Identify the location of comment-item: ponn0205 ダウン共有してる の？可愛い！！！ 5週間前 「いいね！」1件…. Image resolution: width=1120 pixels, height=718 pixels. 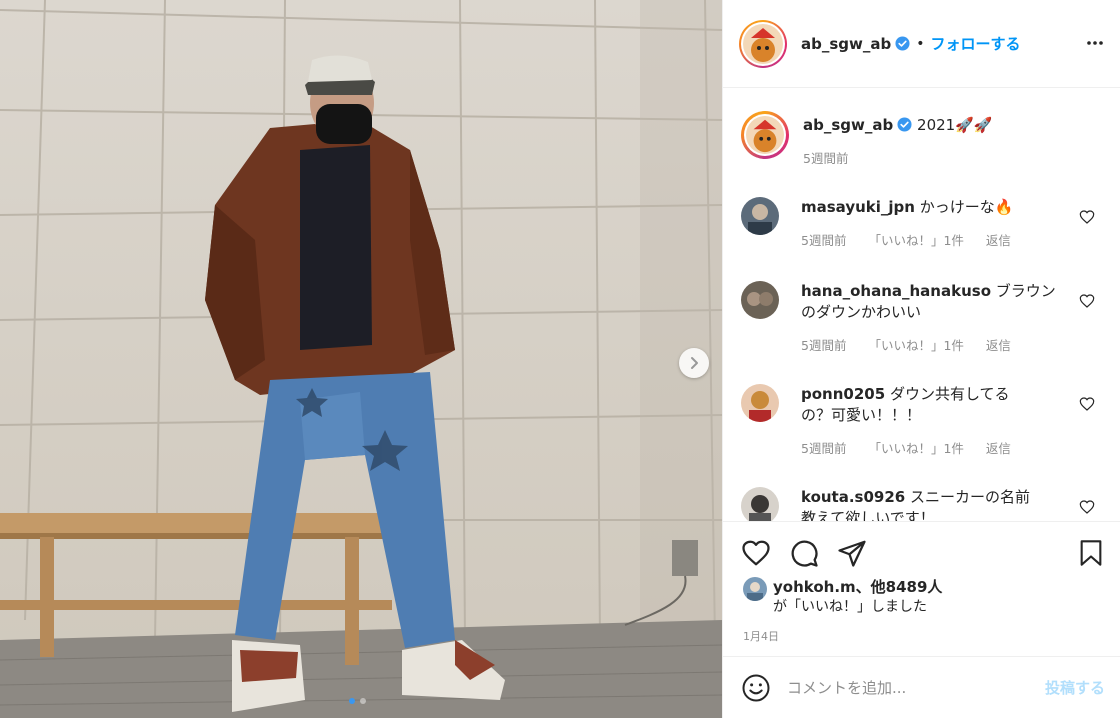
(922, 421).